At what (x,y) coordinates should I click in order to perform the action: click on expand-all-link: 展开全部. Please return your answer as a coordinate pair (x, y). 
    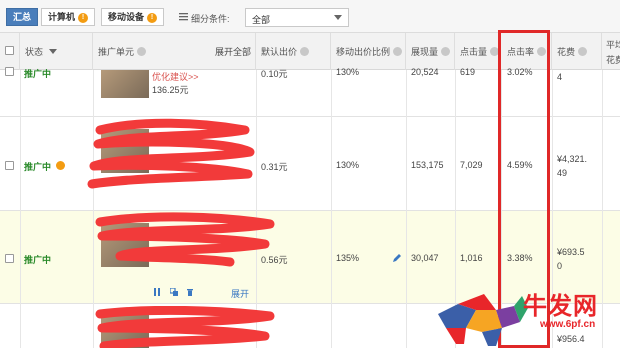
    Looking at the image, I should click on (233, 51).